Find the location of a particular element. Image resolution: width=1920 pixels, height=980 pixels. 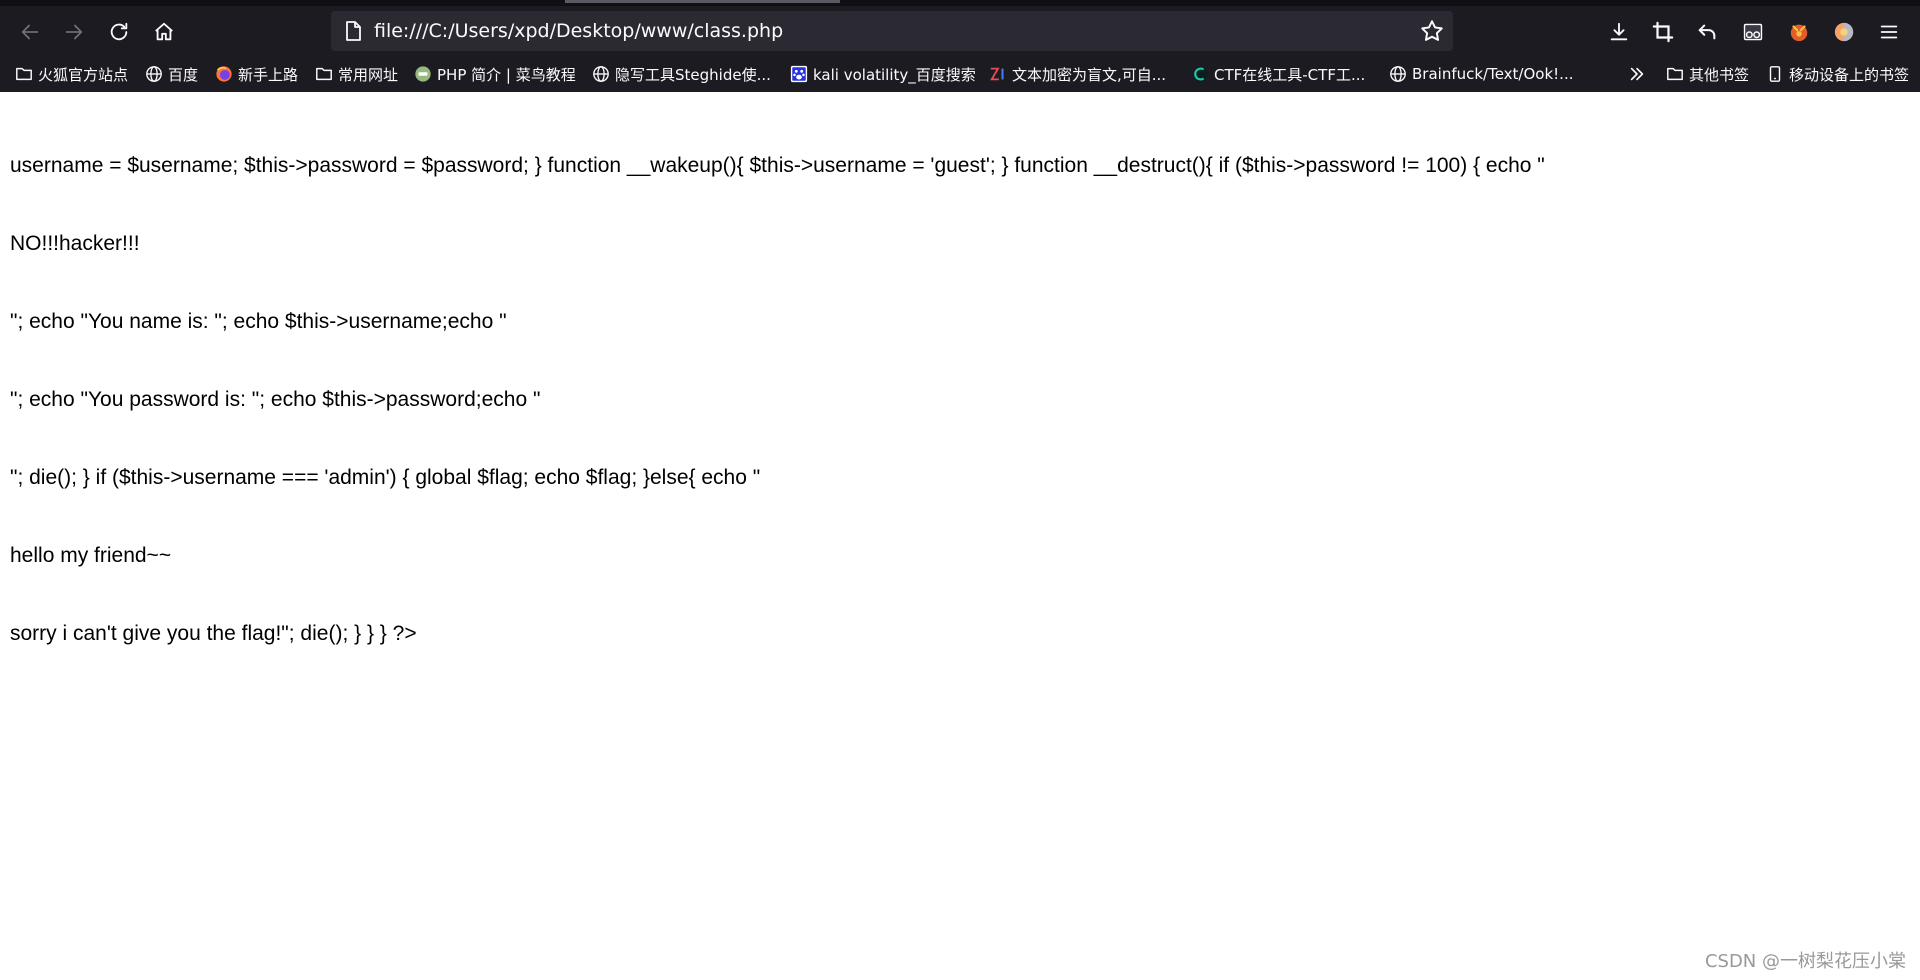

bookmark-label: kali volatility_百度搜索 is located at coordinates (894, 74).